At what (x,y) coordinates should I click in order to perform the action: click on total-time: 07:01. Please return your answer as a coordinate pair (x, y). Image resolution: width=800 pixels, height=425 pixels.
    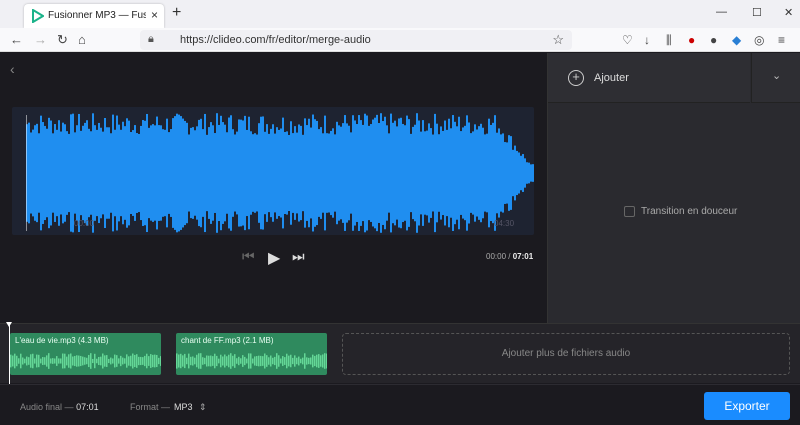
    Looking at the image, I should click on (523, 256).